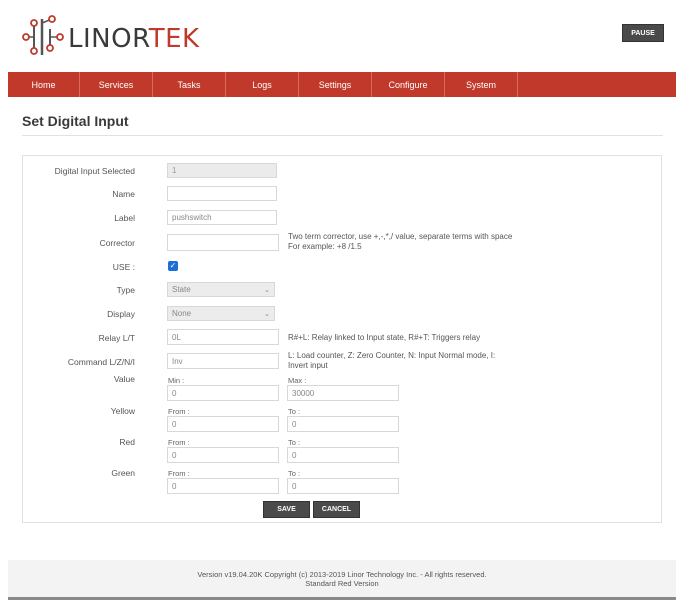 The image size is (685, 610). Describe the element at coordinates (262, 84) in the screenshot. I see `nav-item-logs: Logs` at that location.